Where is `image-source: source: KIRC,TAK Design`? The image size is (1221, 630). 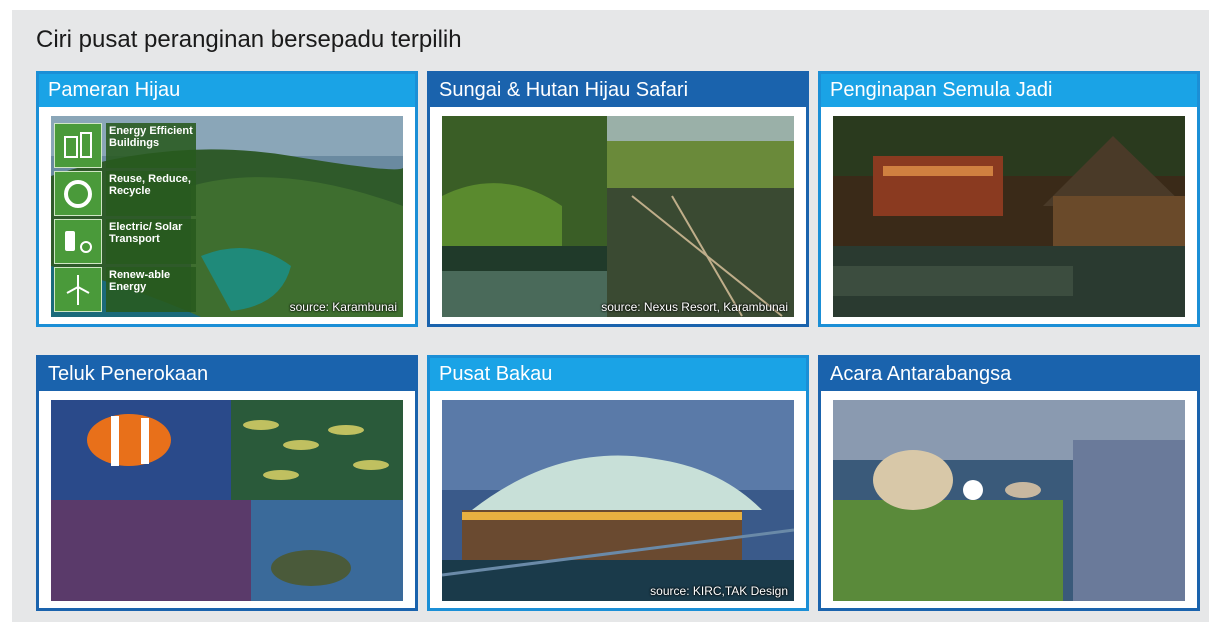 image-source: source: KIRC,TAK Design is located at coordinates (719, 591).